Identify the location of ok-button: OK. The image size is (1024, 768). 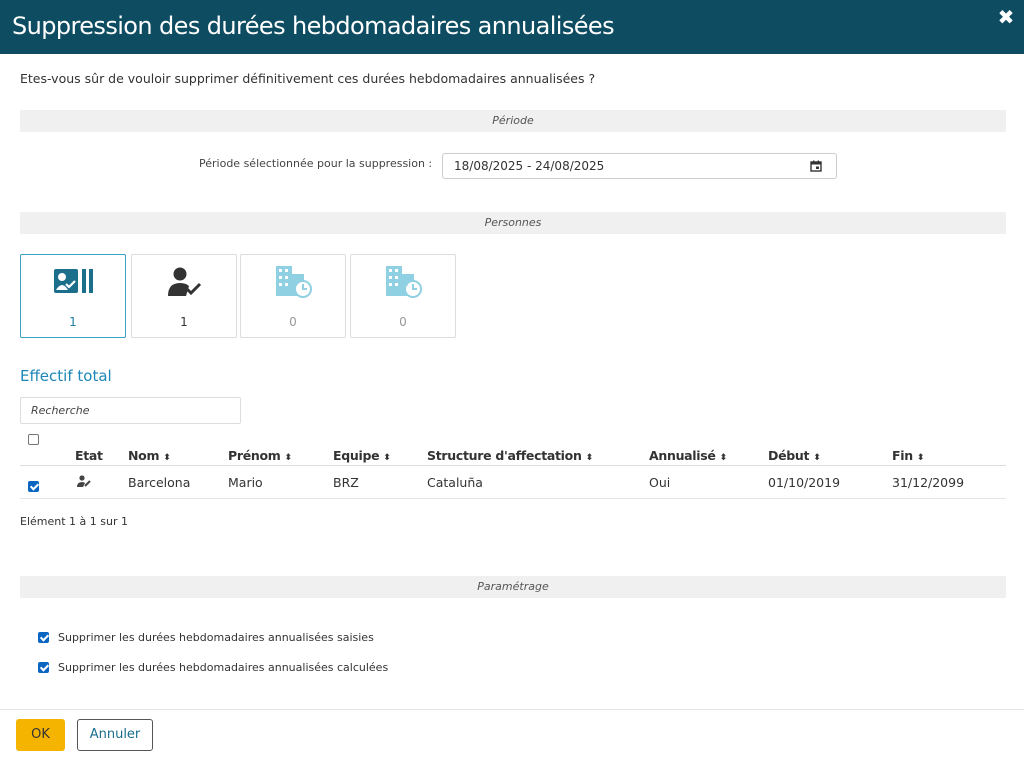
(40, 735).